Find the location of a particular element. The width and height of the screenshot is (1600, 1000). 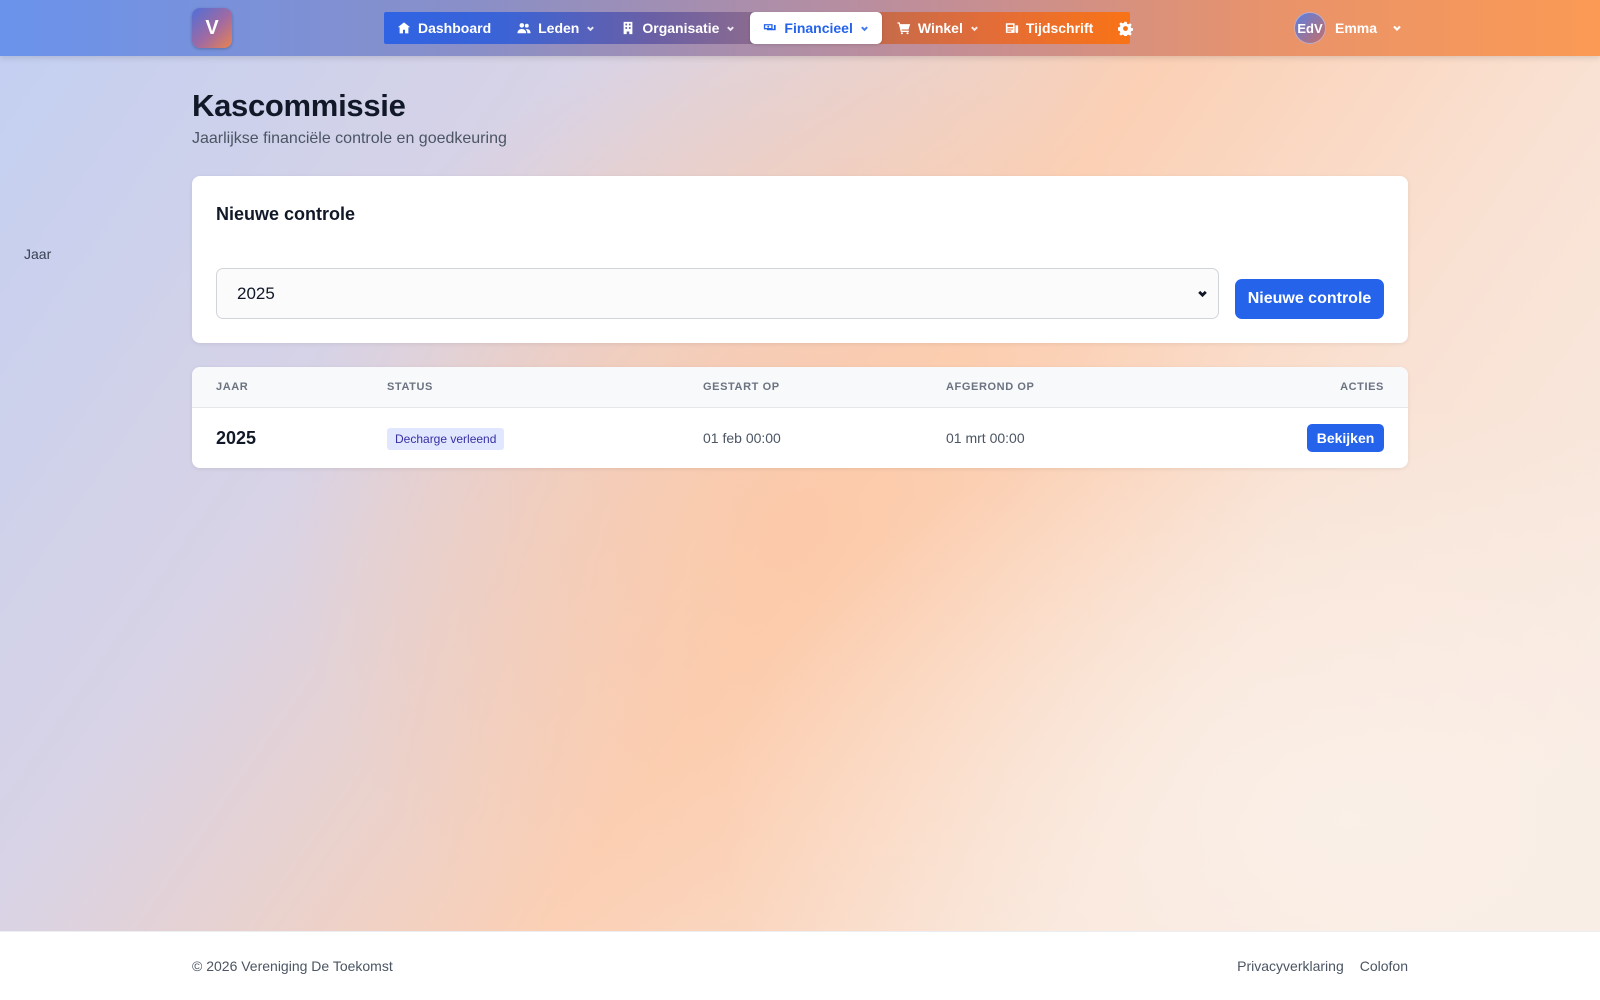

user-menu: EdV Emma is located at coordinates (1348, 28).